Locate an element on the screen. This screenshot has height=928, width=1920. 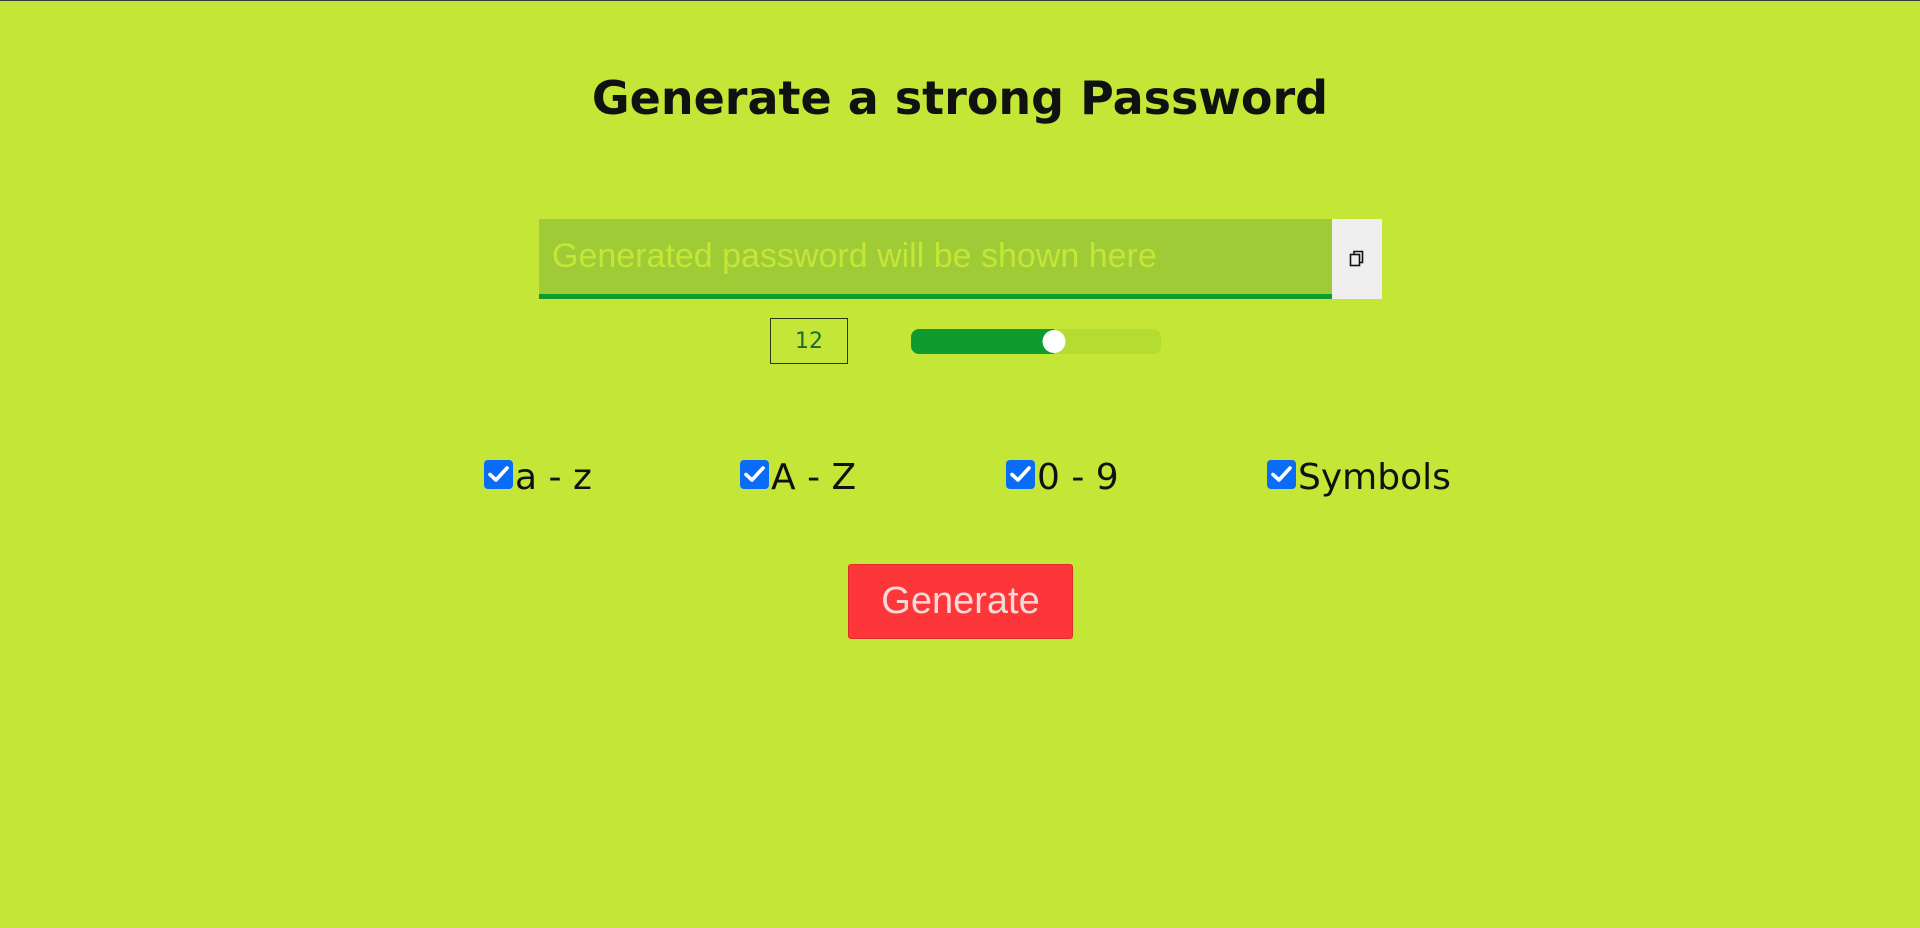
page-title: Generate a strong Password is located at coordinates (960, 98).